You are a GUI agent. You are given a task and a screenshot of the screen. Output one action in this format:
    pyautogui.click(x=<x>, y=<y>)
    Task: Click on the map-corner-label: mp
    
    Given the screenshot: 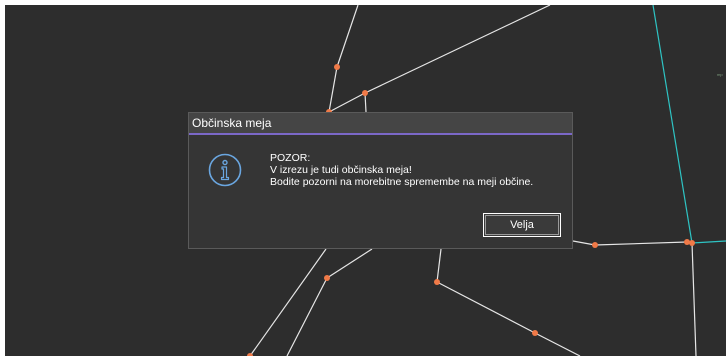 What is the action you would take?
    pyautogui.click(x=720, y=74)
    